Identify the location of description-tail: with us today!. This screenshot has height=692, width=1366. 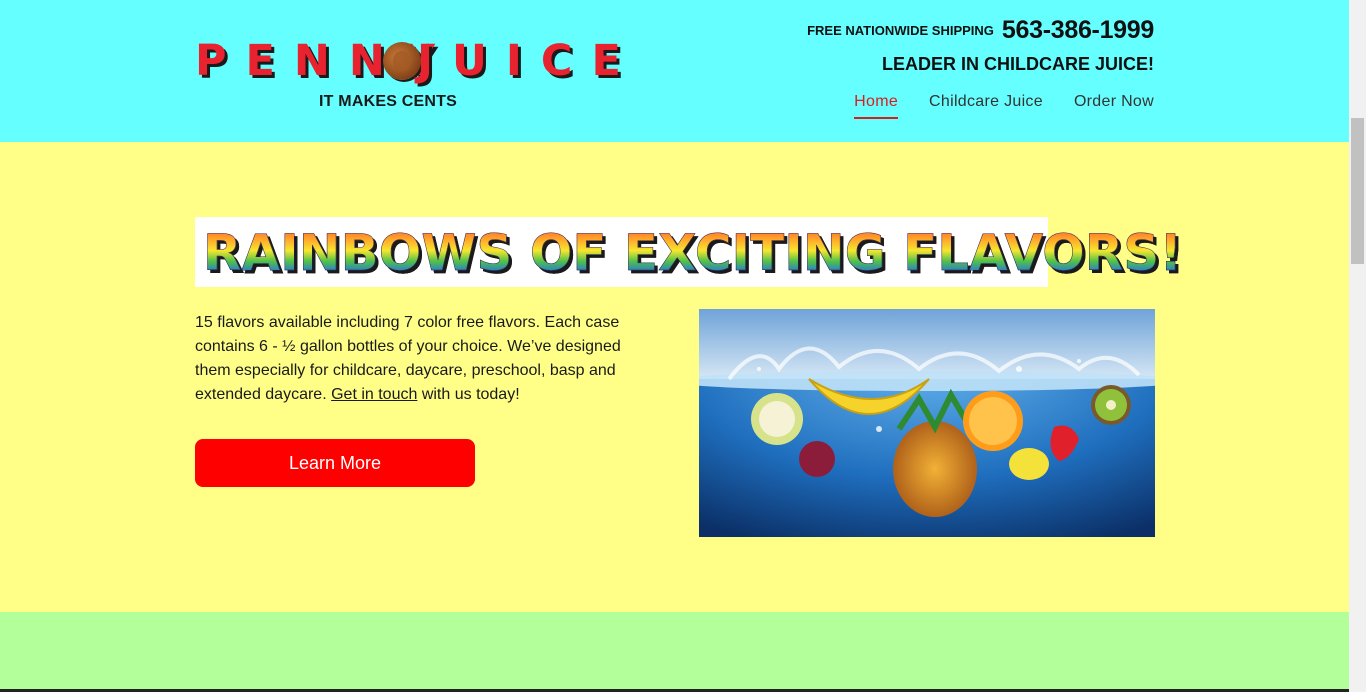
(468, 394).